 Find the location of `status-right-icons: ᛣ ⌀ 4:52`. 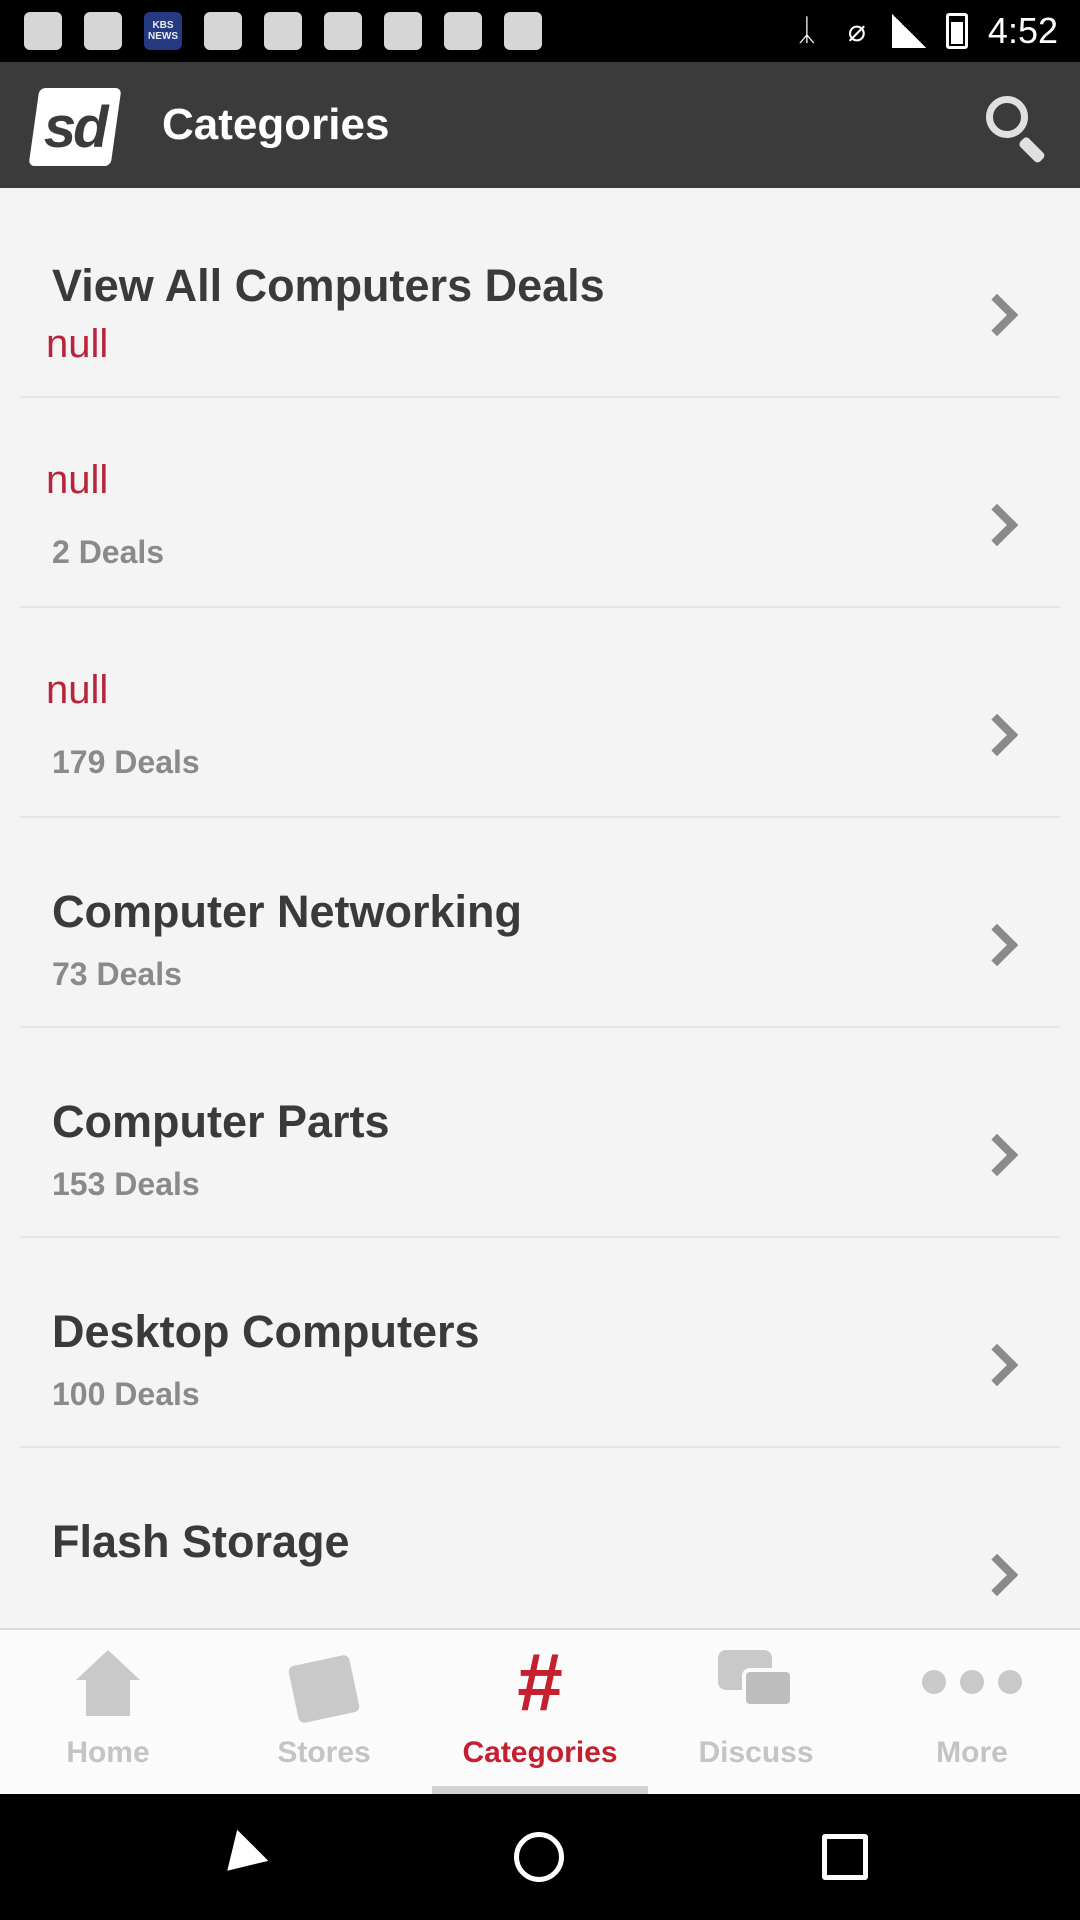

status-right-icons: ᛣ ⌀ 4:52 is located at coordinates (925, 31).